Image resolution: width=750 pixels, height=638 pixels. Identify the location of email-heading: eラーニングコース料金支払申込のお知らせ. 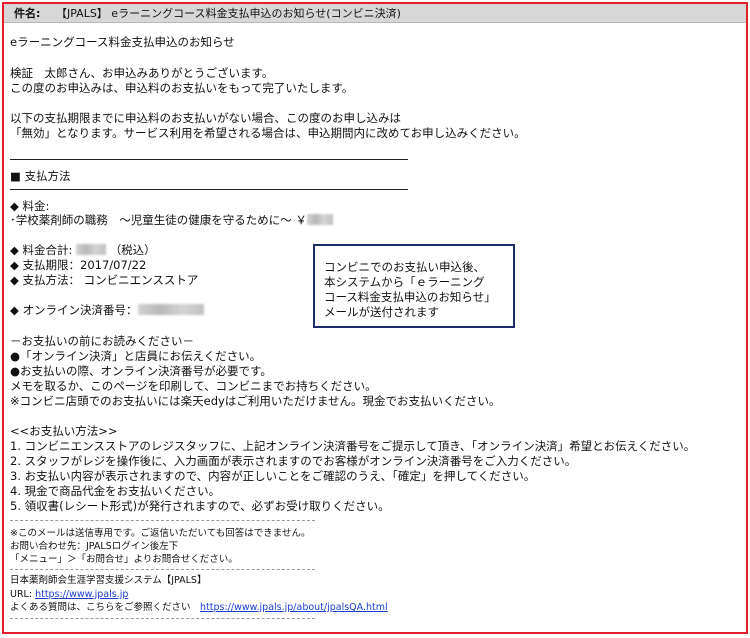
(122, 42).